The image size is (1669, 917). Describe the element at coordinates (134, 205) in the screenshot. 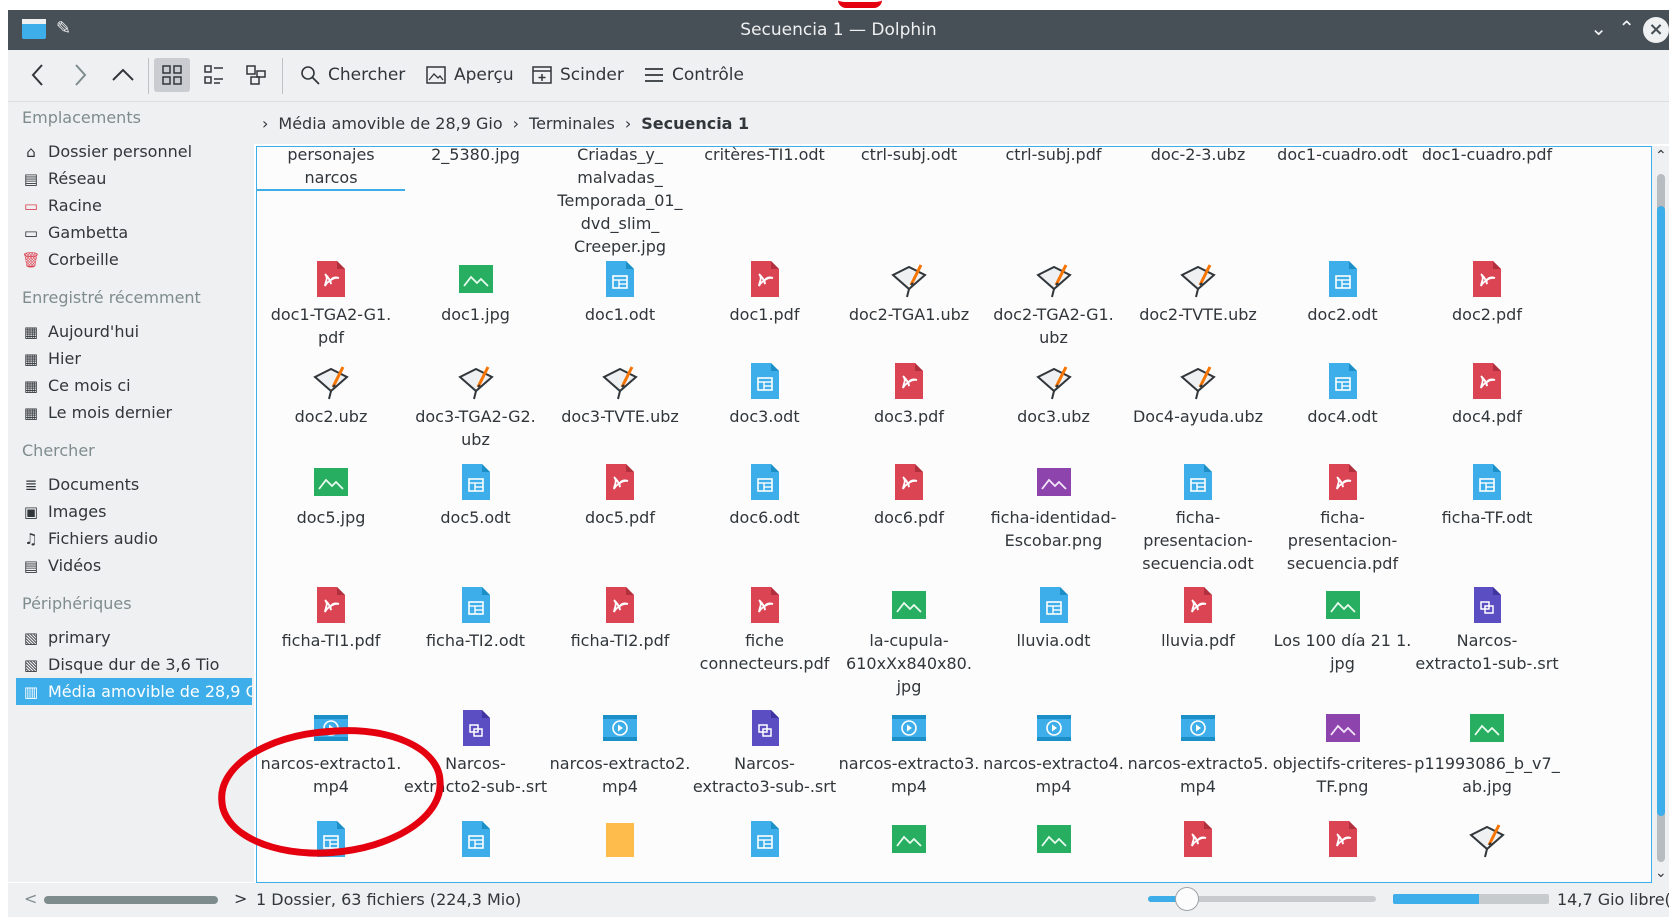

I see `sidebar-item: ▭ Racine` at that location.